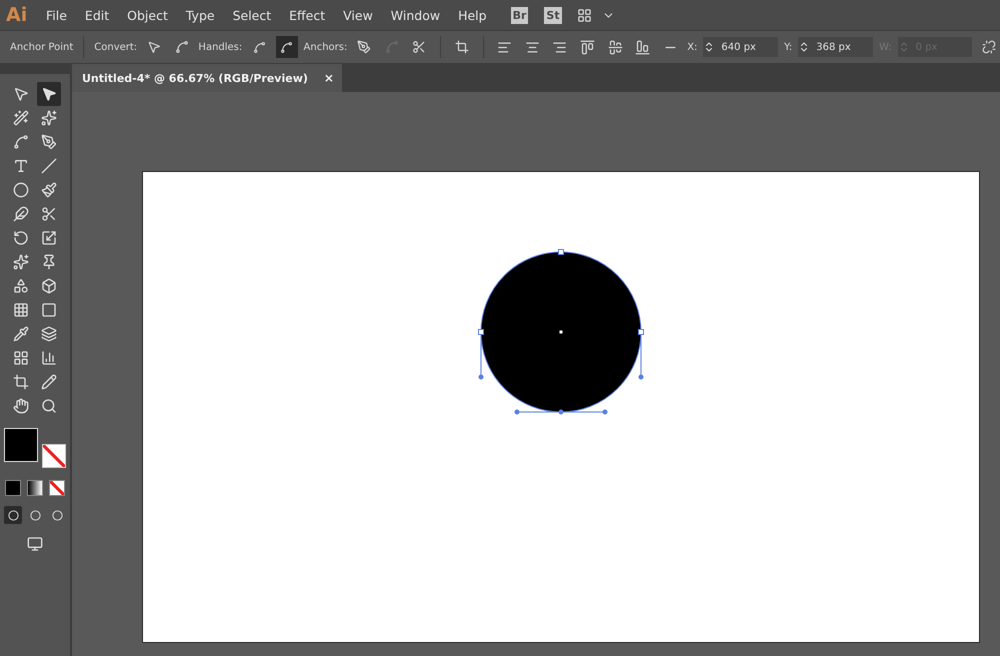 This screenshot has height=656, width=1000. Describe the element at coordinates (207, 78) in the screenshot. I see `document-tab: Untitled-4* @ 66.67% (RGB/Preview) ×` at that location.